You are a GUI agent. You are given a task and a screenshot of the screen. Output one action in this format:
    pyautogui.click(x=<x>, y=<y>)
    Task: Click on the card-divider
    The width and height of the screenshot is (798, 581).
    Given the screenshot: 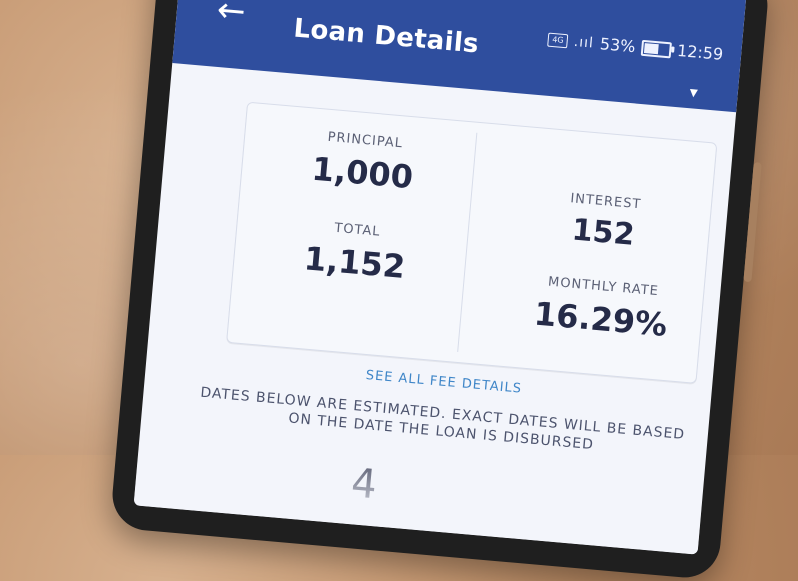 What is the action you would take?
    pyautogui.click(x=467, y=242)
    